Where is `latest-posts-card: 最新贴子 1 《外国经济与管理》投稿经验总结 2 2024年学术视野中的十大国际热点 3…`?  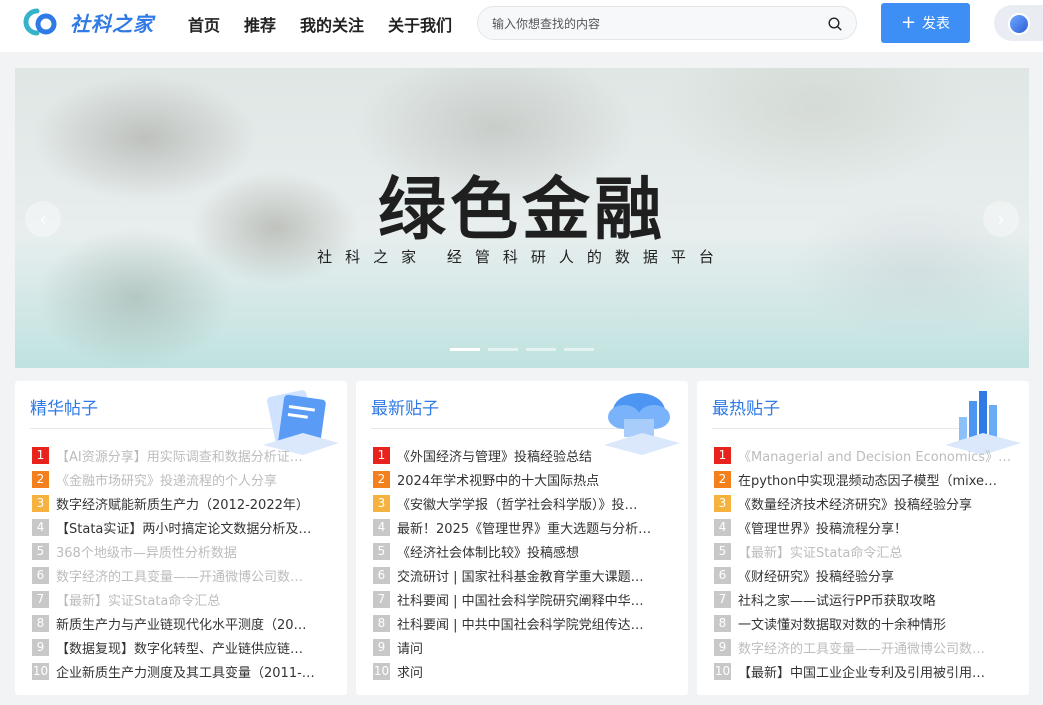
latest-posts-card: 最新贴子 1 《外国经济与管理》投稿经验总结 2 2024年学术视野中的十大国际热点 3… is located at coordinates (522, 538).